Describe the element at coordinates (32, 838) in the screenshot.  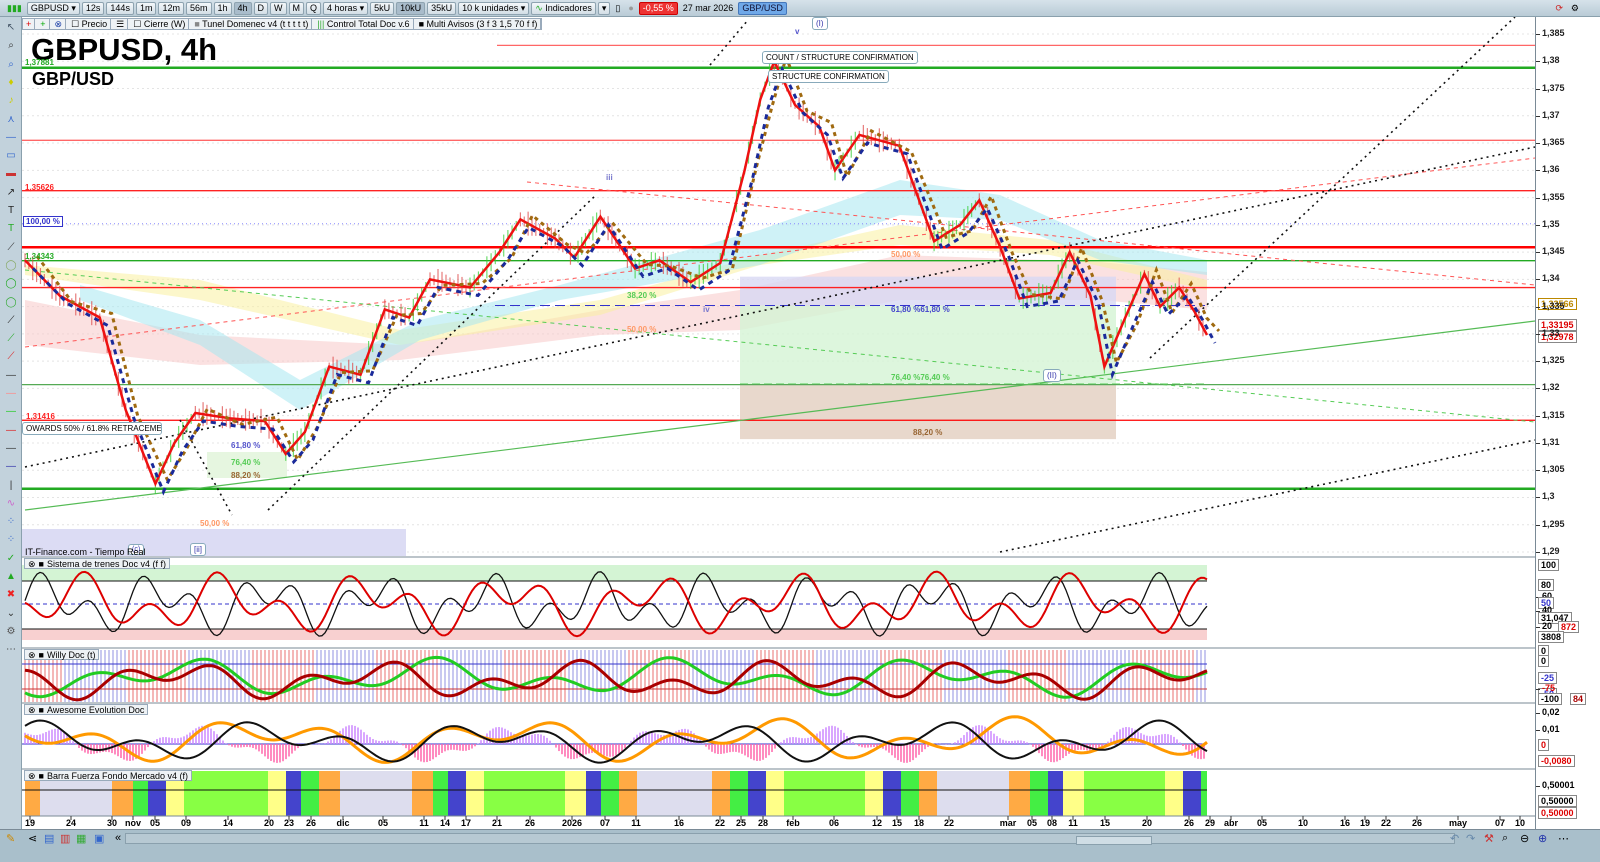
I see `share-icon: ⋖` at that location.